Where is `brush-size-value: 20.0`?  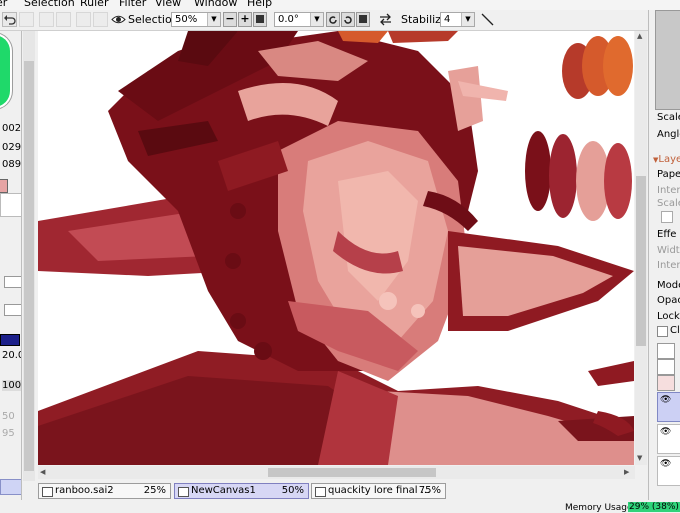
brush-size-value: 20.0 is located at coordinates (11, 355).